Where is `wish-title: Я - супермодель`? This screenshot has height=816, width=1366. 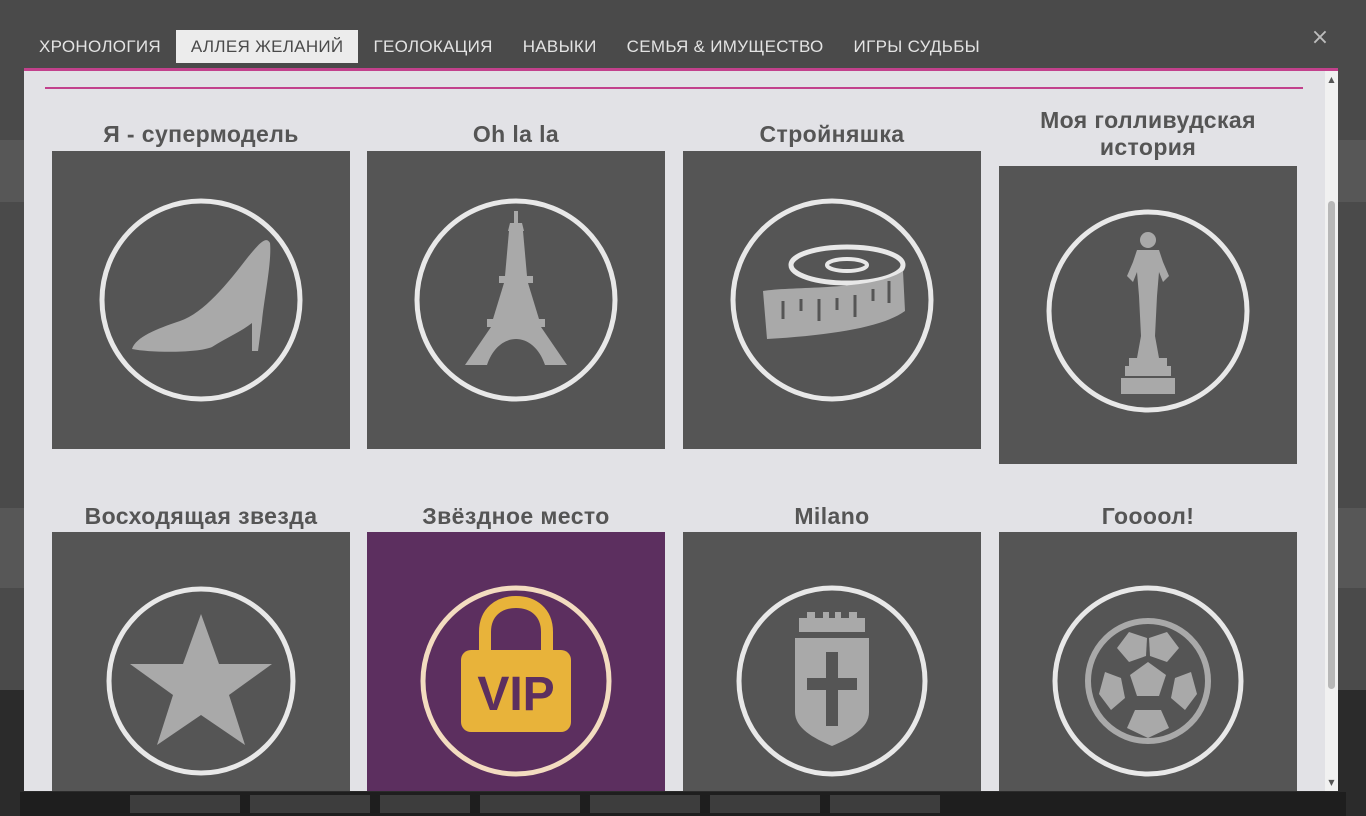 wish-title: Я - супермодель is located at coordinates (201, 134).